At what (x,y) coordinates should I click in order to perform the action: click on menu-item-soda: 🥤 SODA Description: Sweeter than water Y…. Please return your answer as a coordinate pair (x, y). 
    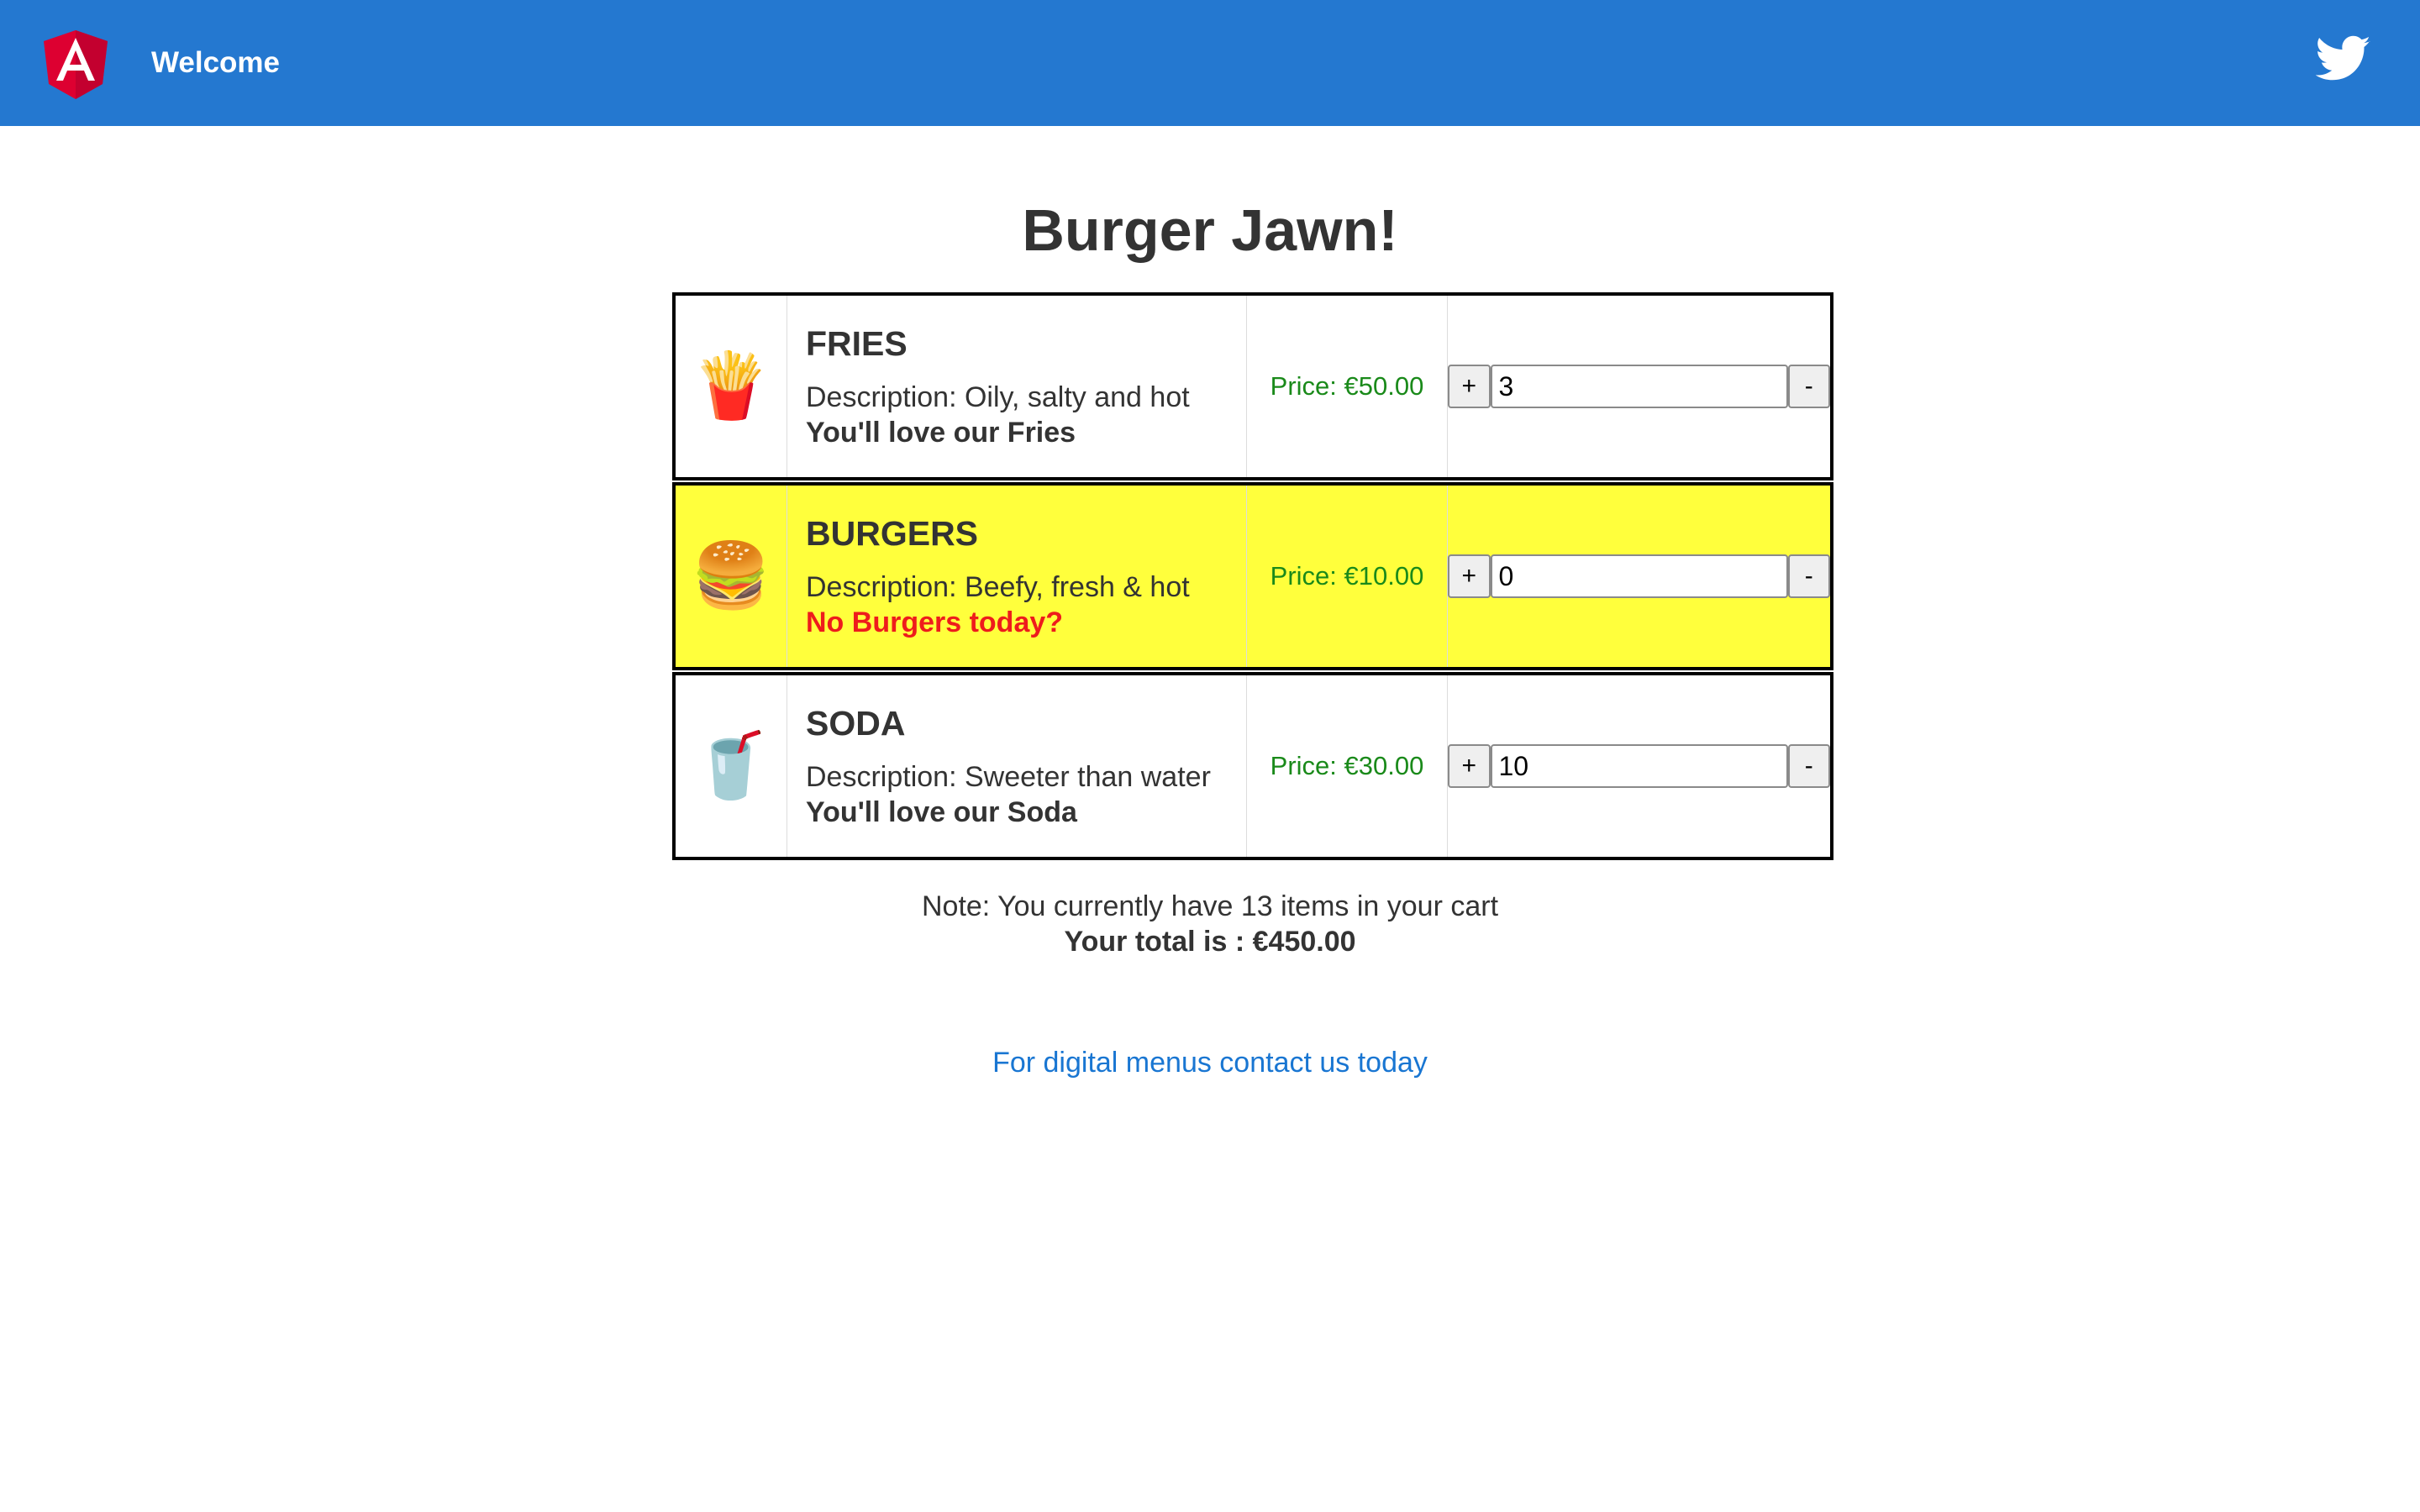
    Looking at the image, I should click on (1253, 766).